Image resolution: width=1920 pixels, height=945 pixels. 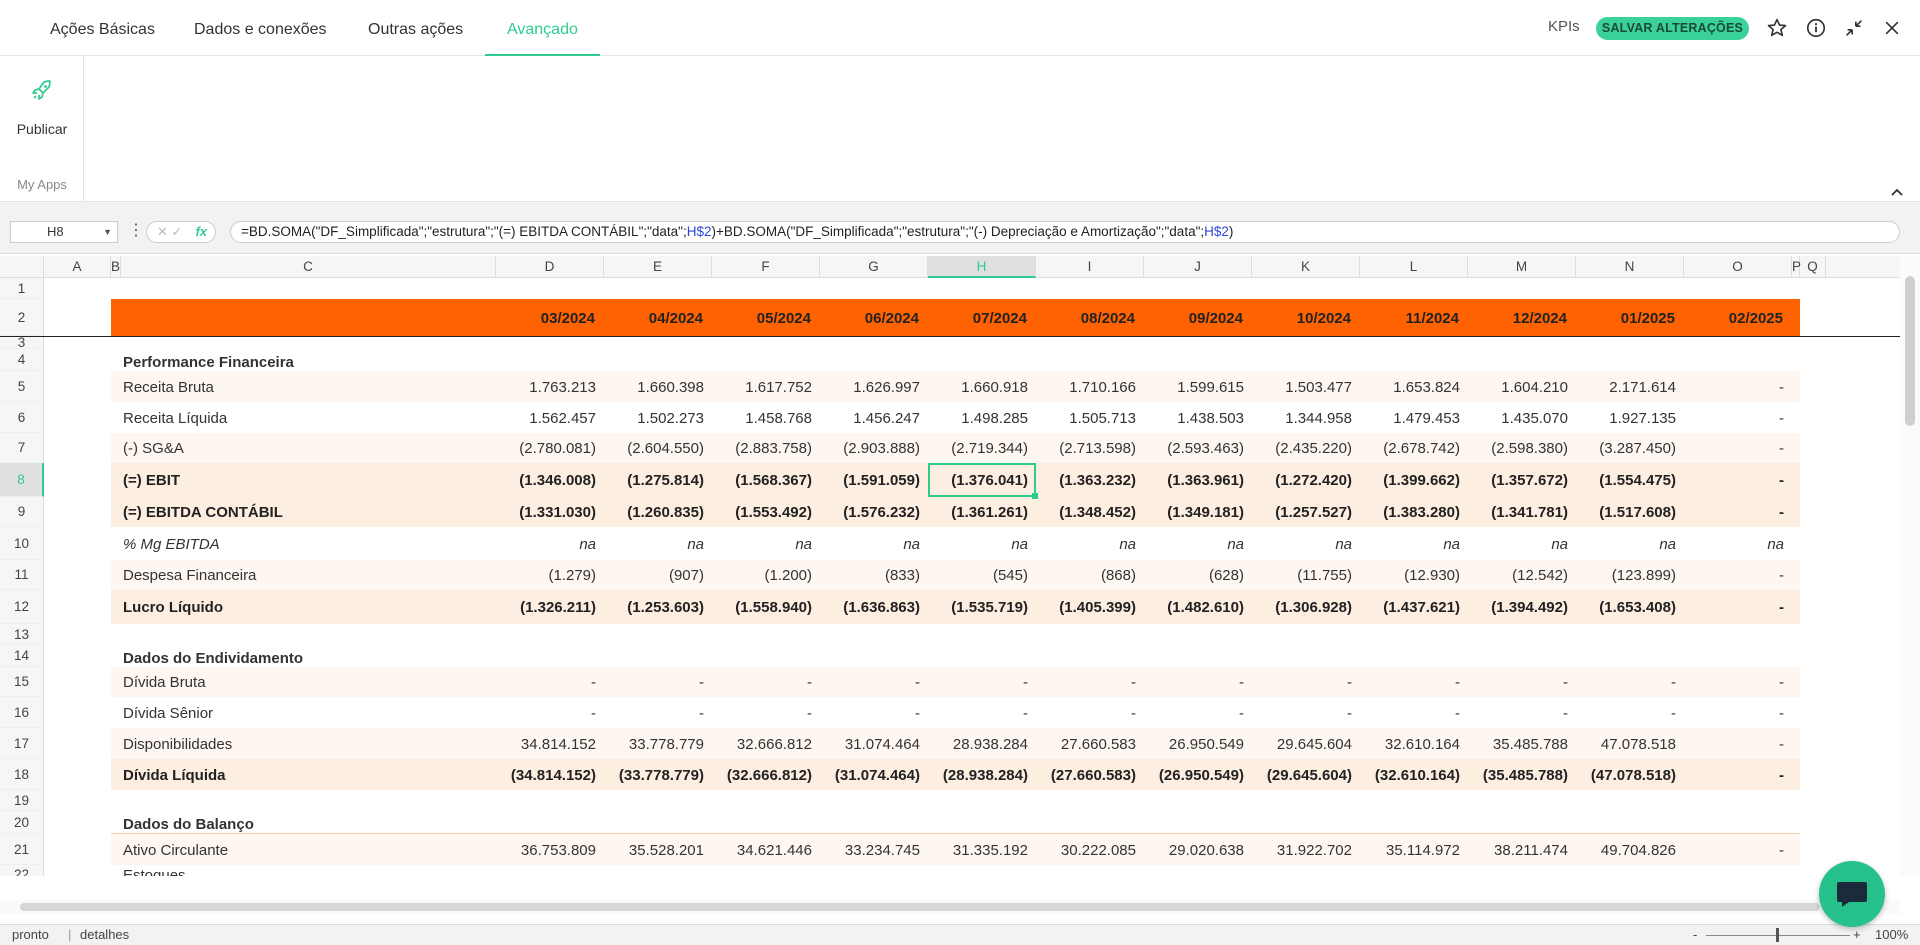 I want to click on column-header-k: K, so click(x=1306, y=267).